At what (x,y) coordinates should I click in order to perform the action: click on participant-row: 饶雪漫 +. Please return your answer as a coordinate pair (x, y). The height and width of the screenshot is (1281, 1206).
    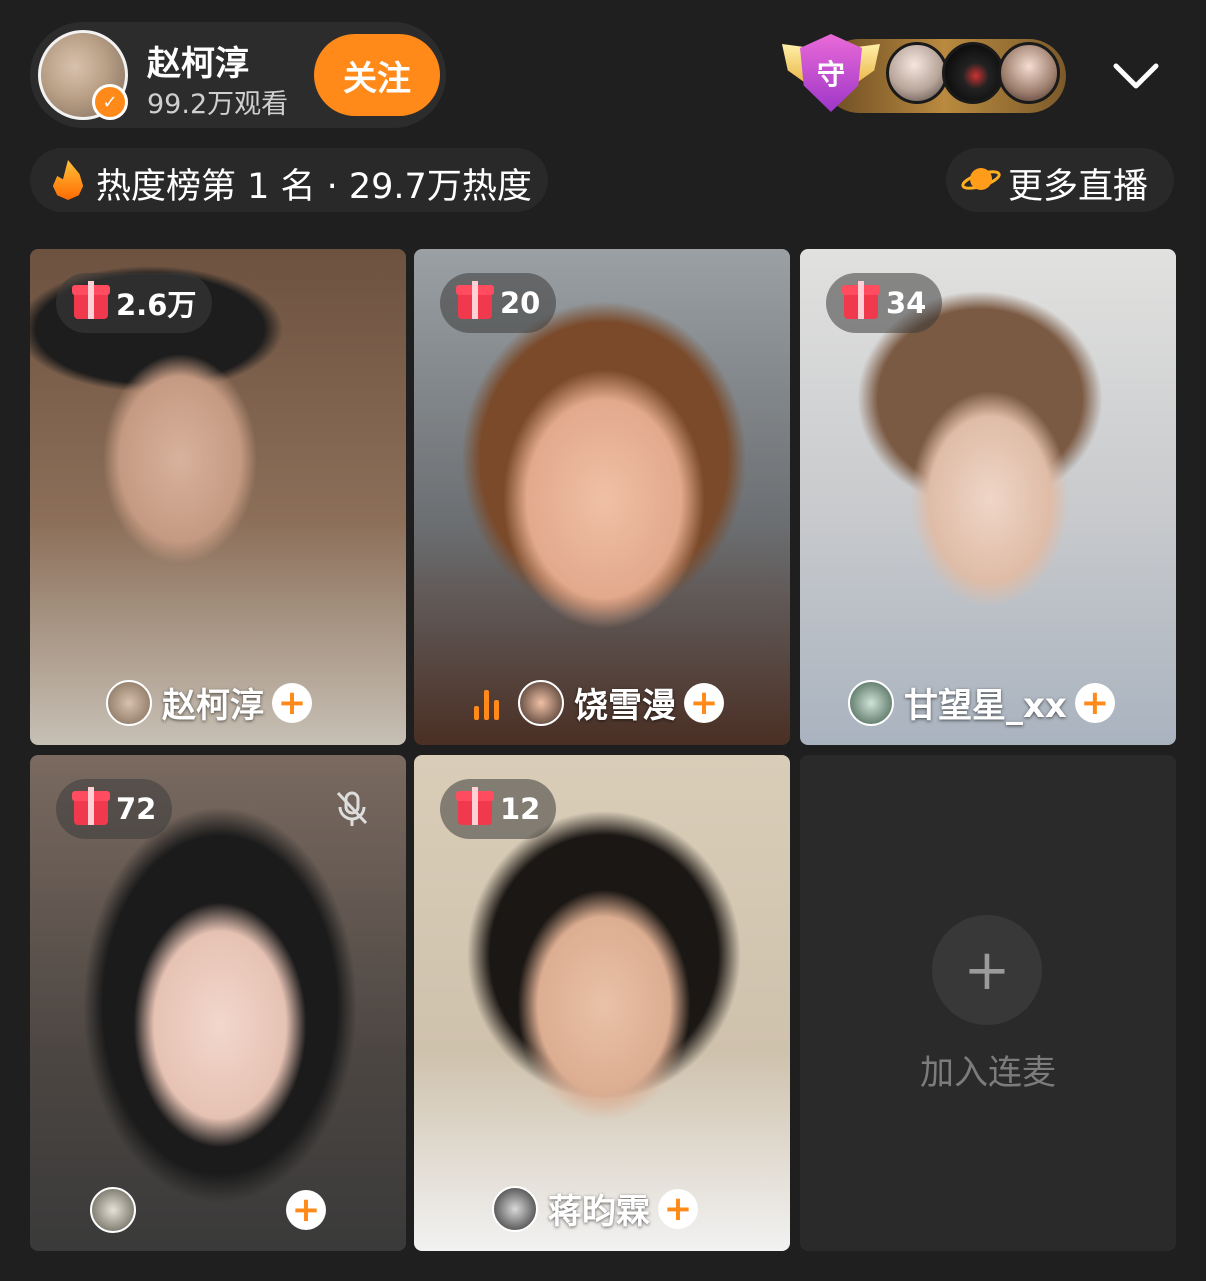
    Looking at the image, I should click on (599, 702).